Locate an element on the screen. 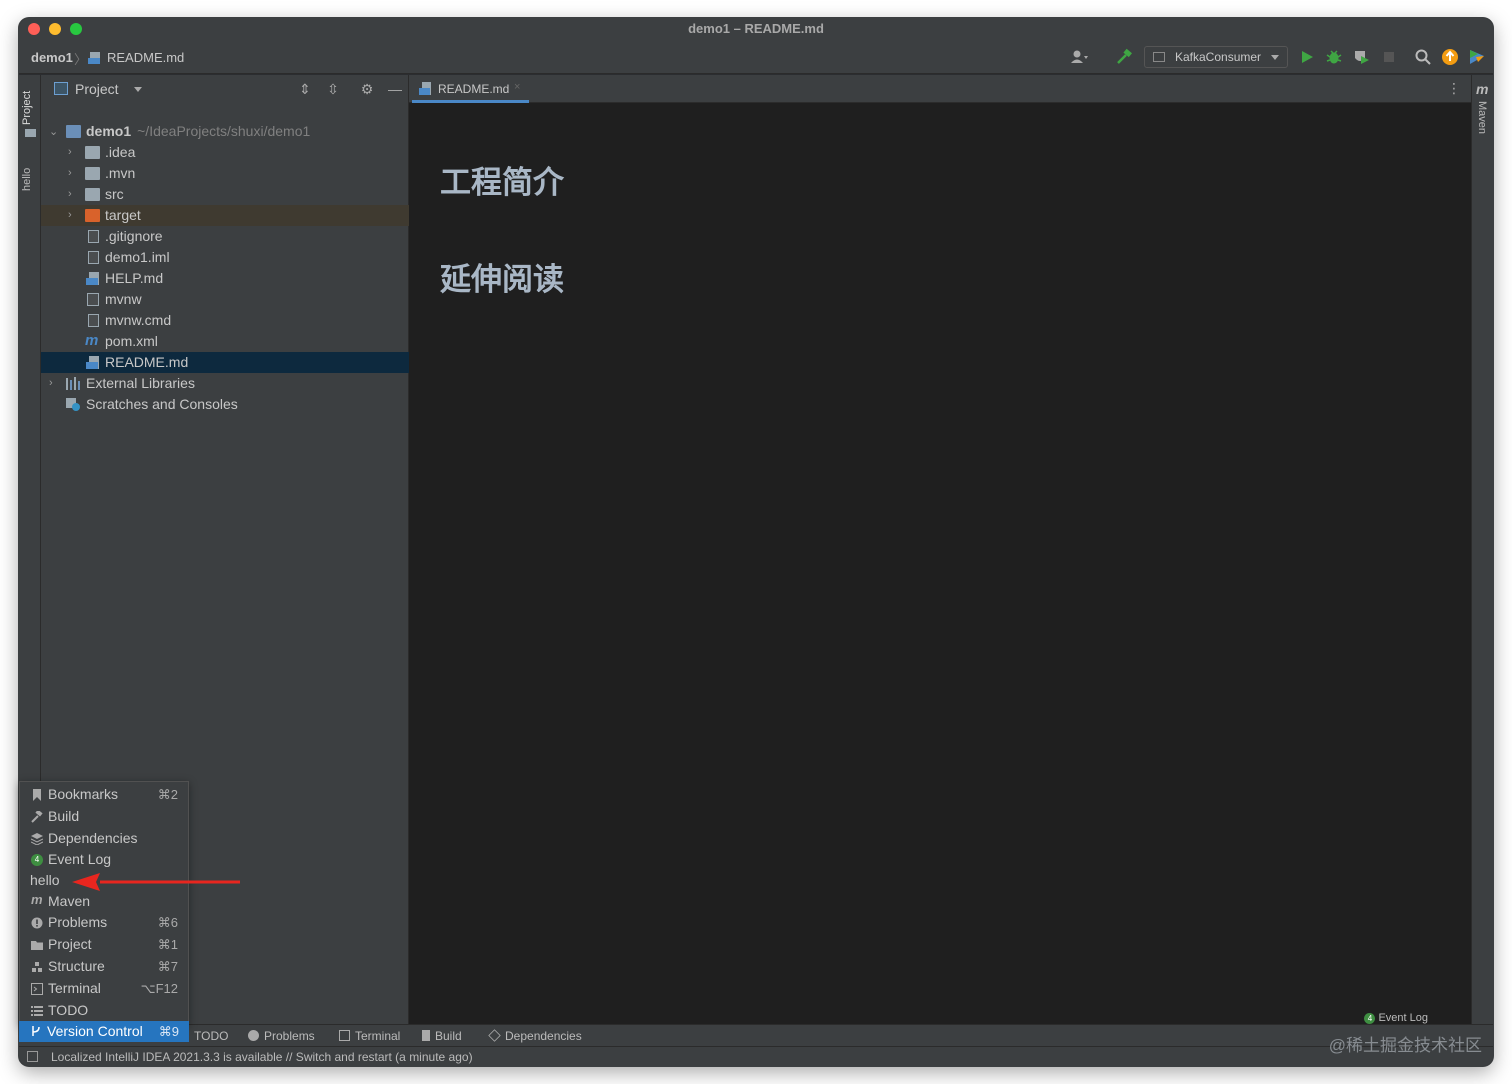  maven-file-icon: m is located at coordinates (92, 340).